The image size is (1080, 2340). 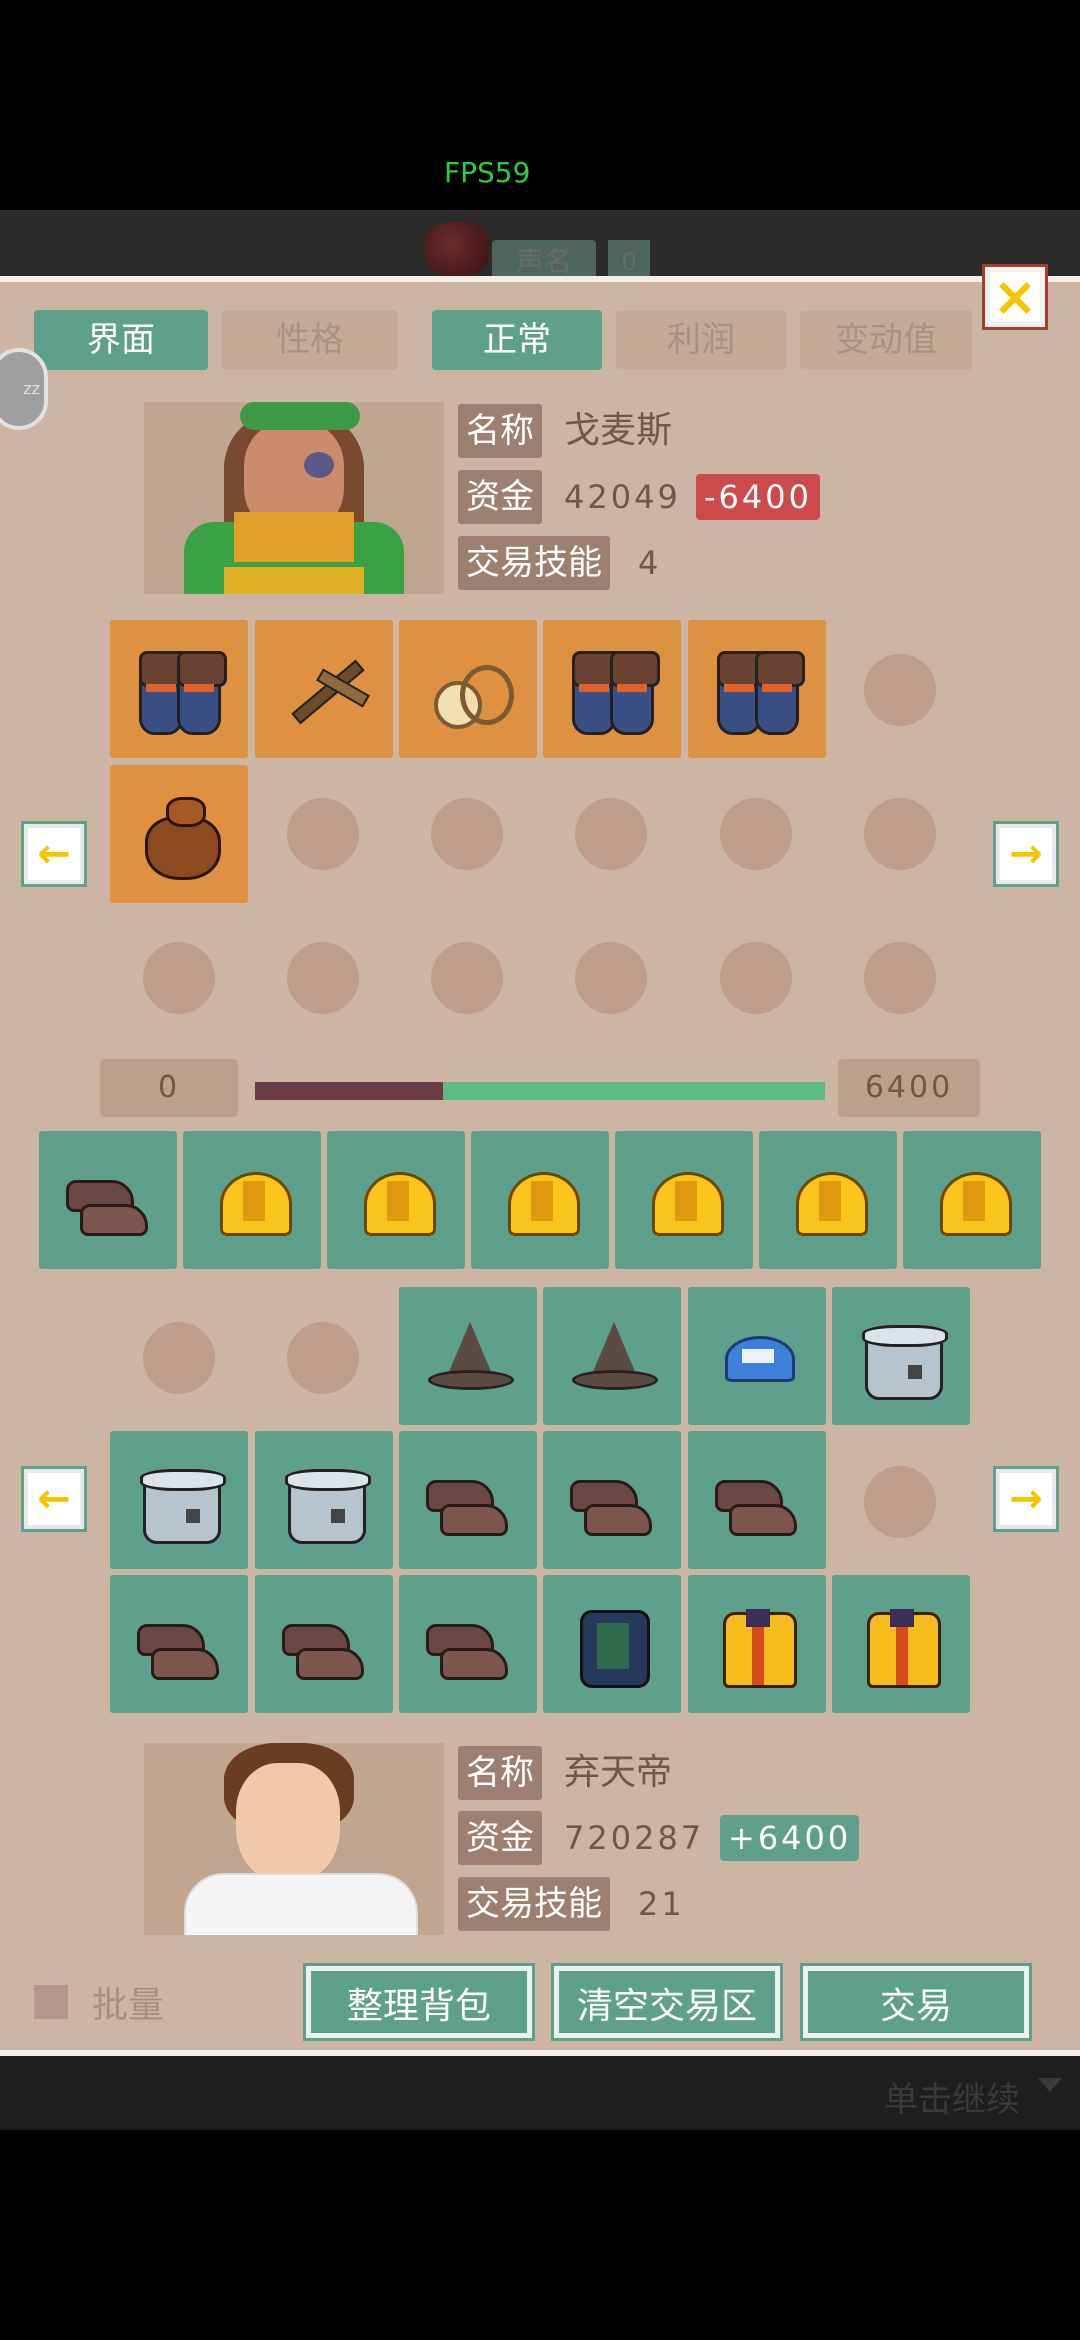 I want to click on wizard-hat-icon, so click(x=468, y=1356).